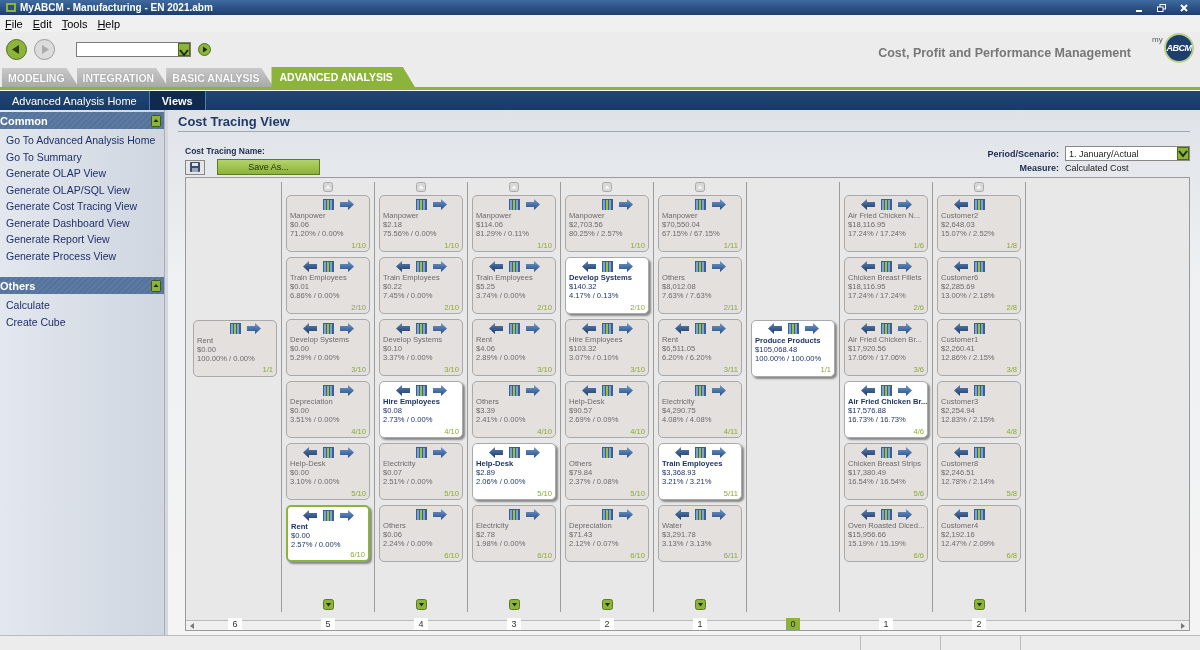 The height and width of the screenshot is (650, 1200). Describe the element at coordinates (607, 624) in the screenshot. I see `level-number: 2` at that location.